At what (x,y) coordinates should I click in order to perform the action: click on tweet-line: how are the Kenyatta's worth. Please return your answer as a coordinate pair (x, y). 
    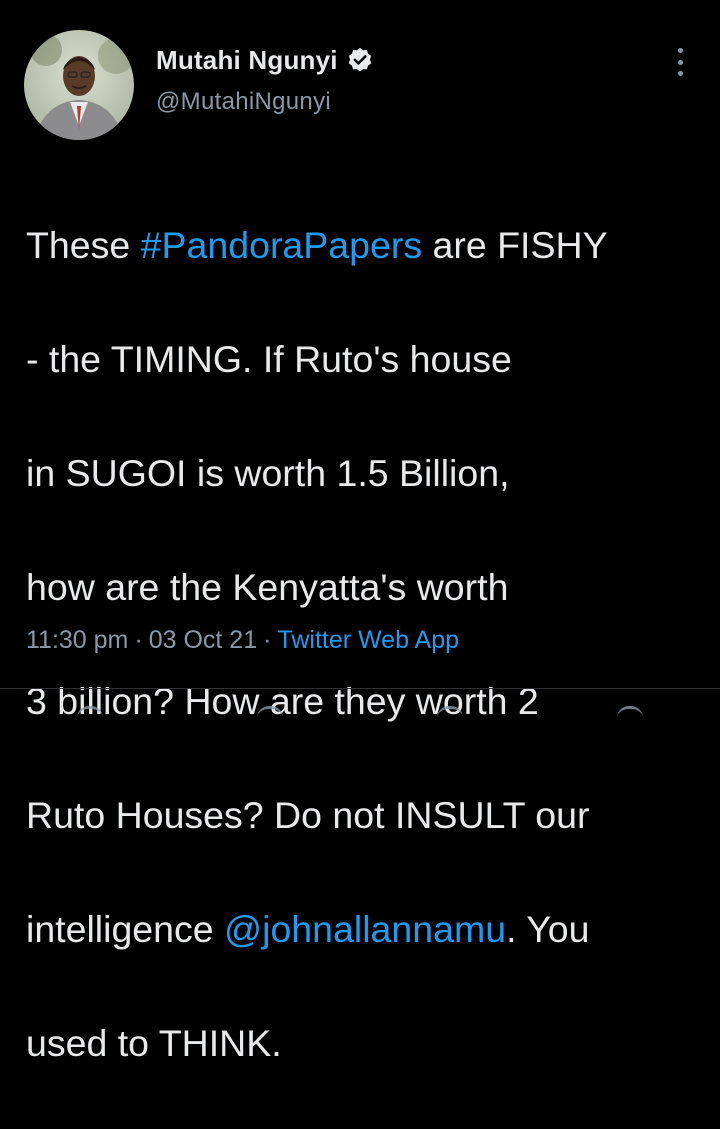
    Looking at the image, I should click on (366, 587).